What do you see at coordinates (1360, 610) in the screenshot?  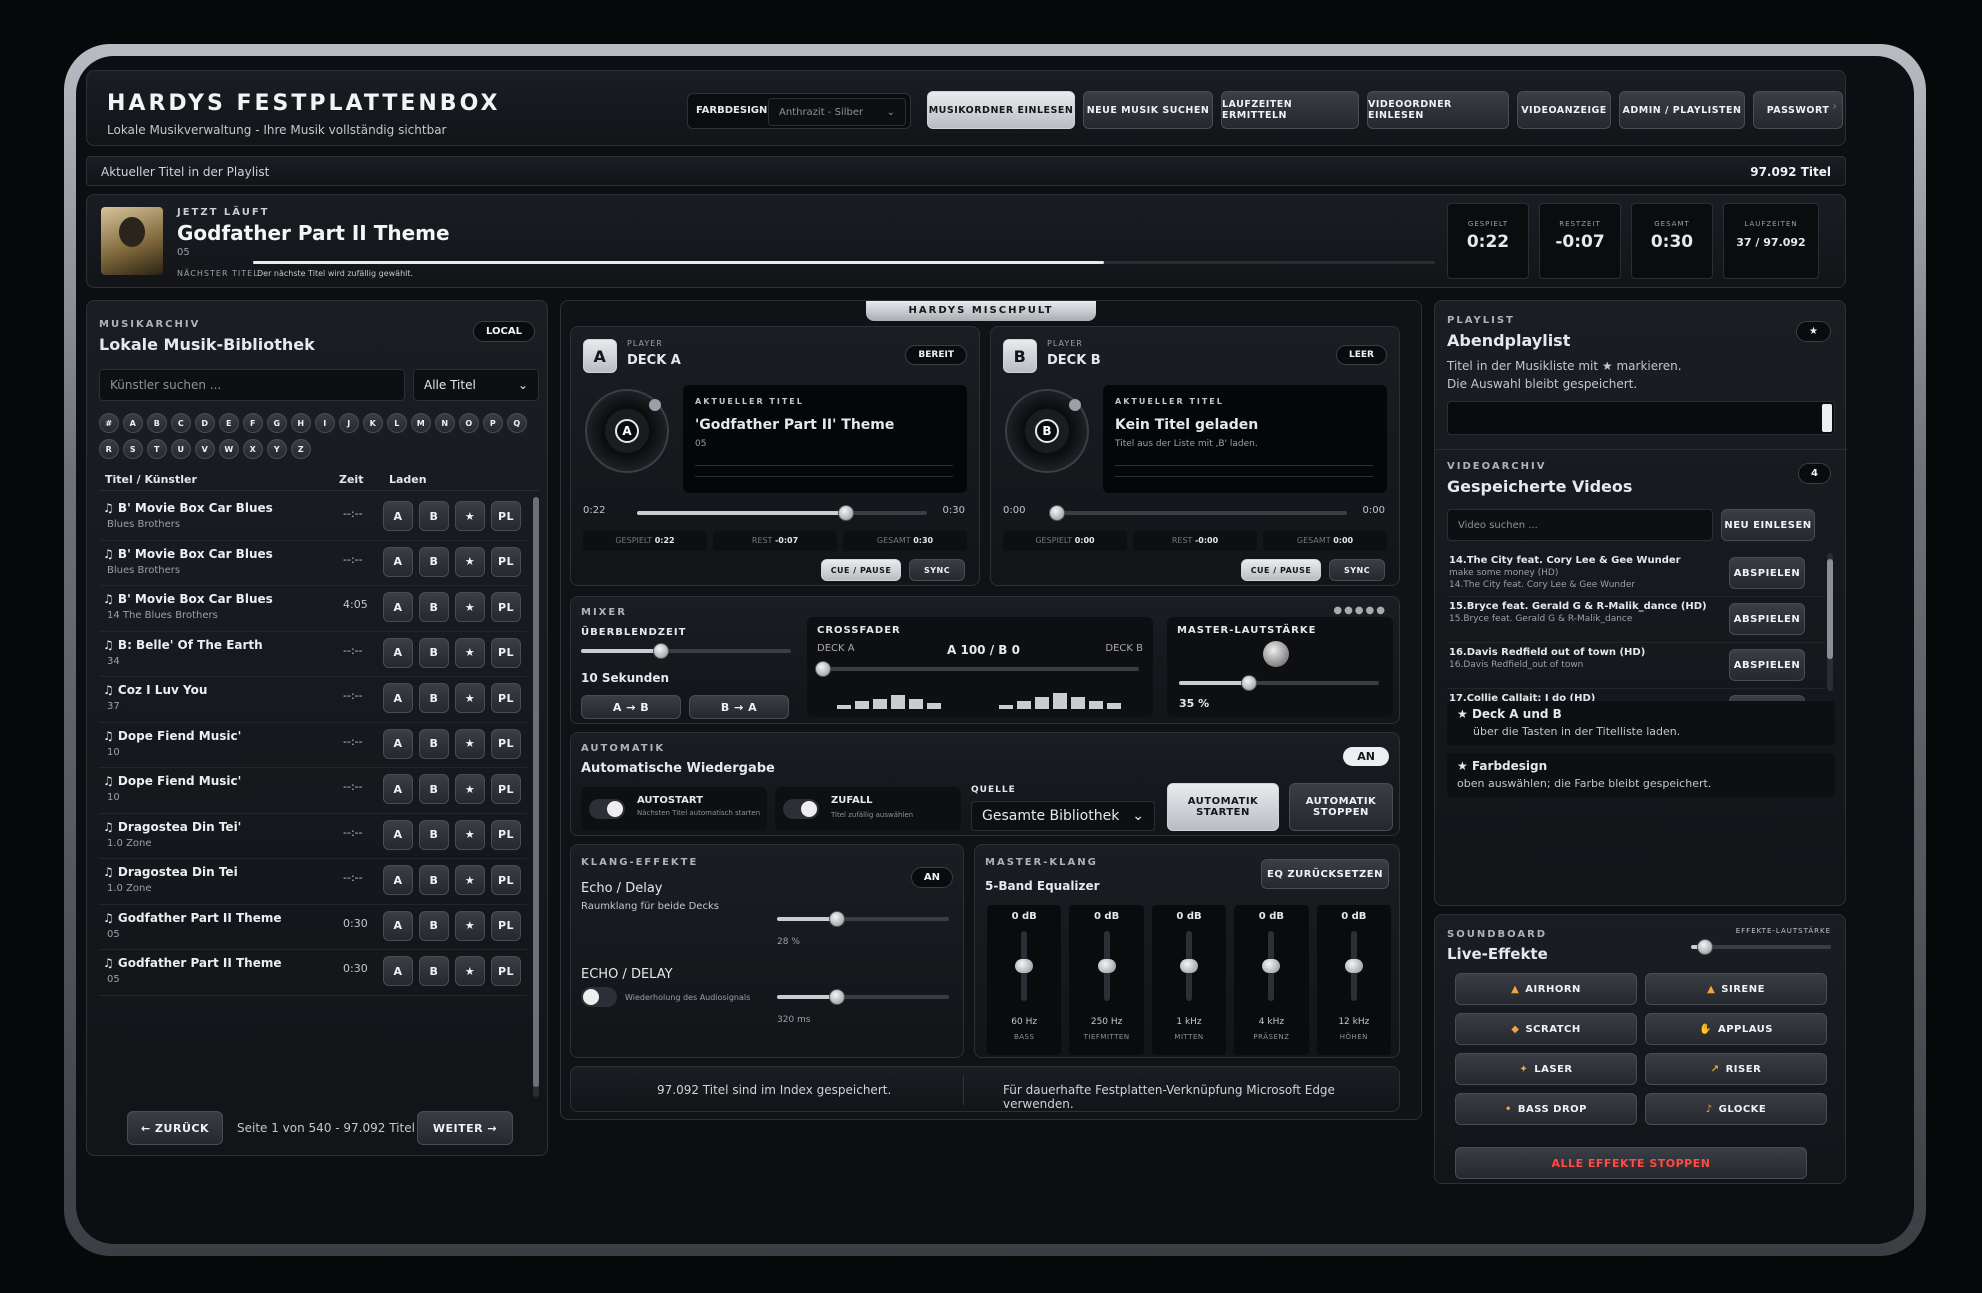 I see `more-dots-icon: ●●●●●` at bounding box center [1360, 610].